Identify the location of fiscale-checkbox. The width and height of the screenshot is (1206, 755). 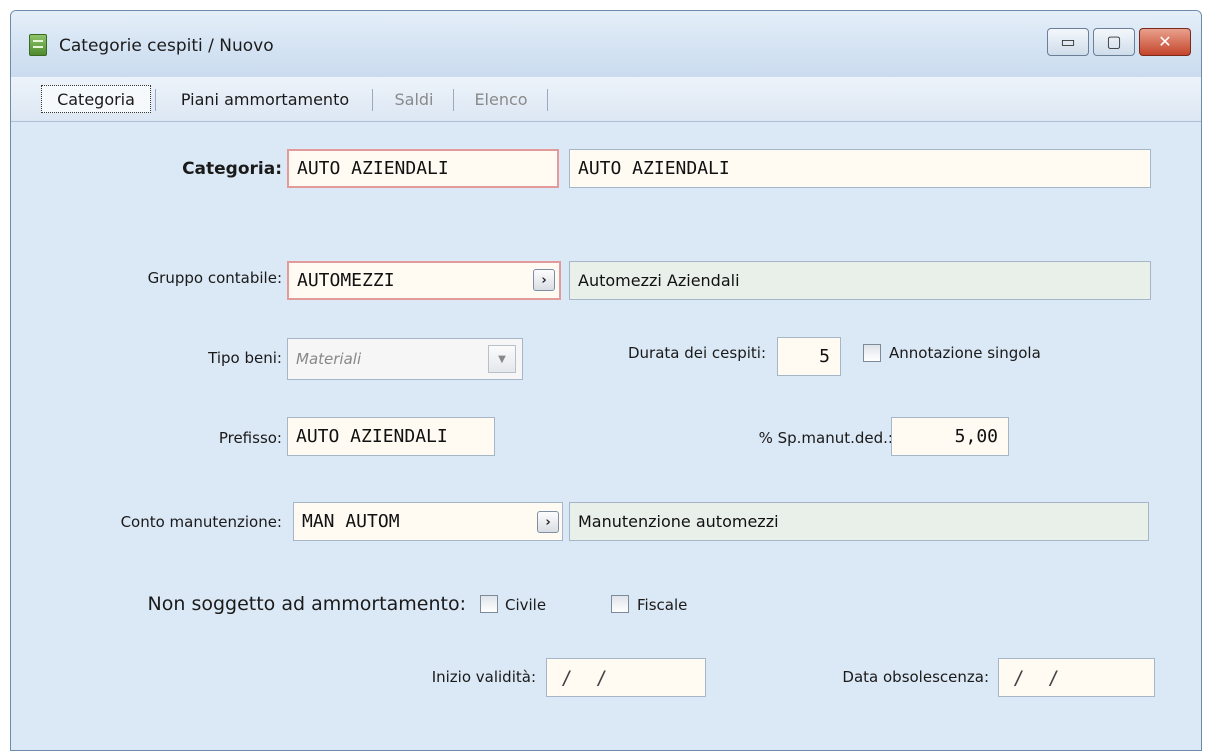
(620, 604).